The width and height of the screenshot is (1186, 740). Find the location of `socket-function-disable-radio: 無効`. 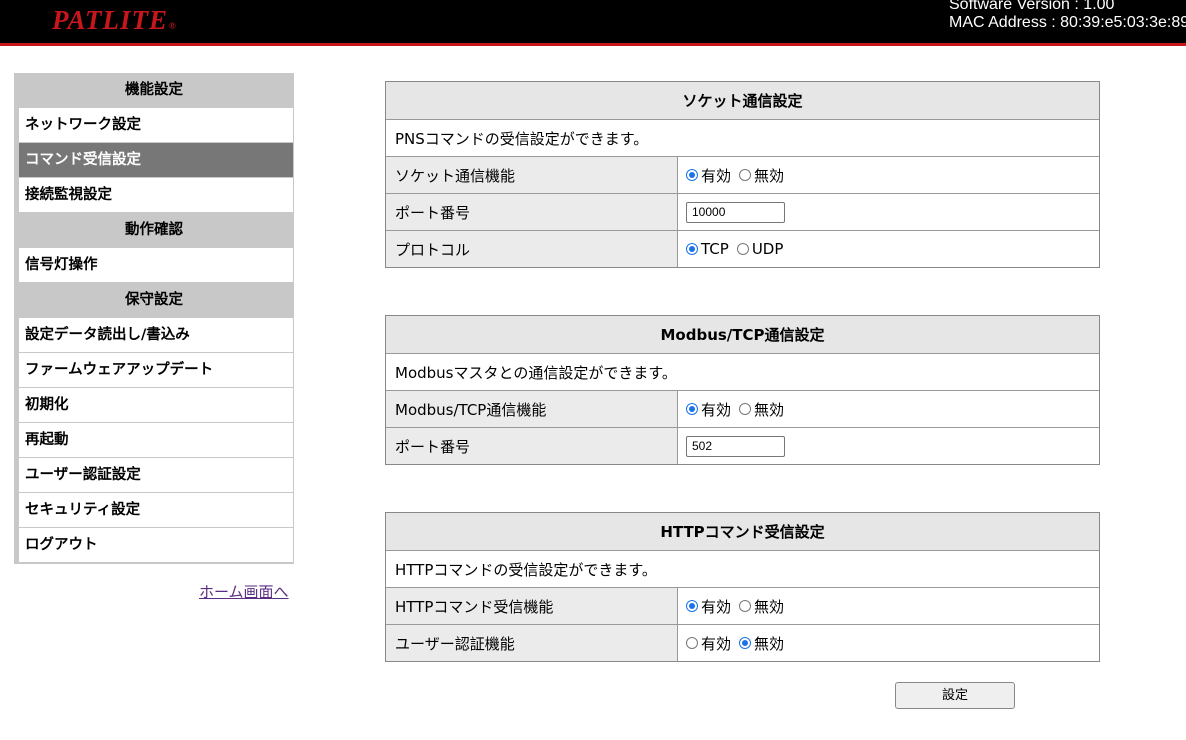

socket-function-disable-radio: 無効 is located at coordinates (761, 175).